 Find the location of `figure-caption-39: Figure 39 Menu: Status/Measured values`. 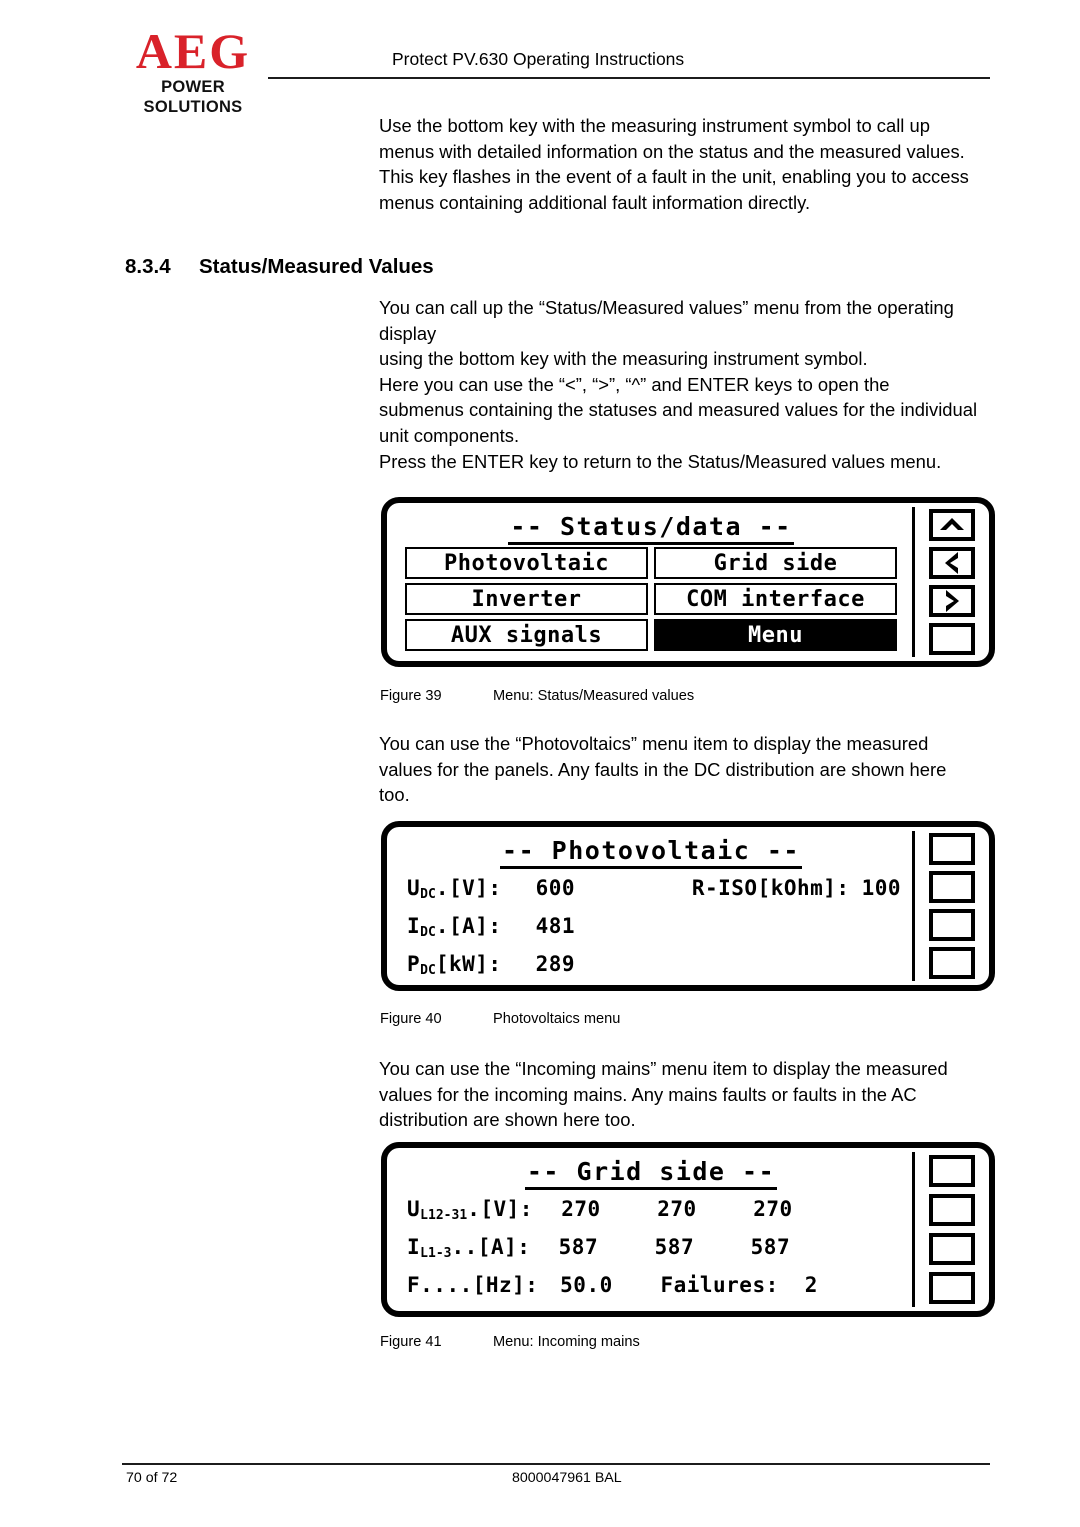

figure-caption-39: Figure 39 Menu: Status/Measured values is located at coordinates (537, 696).